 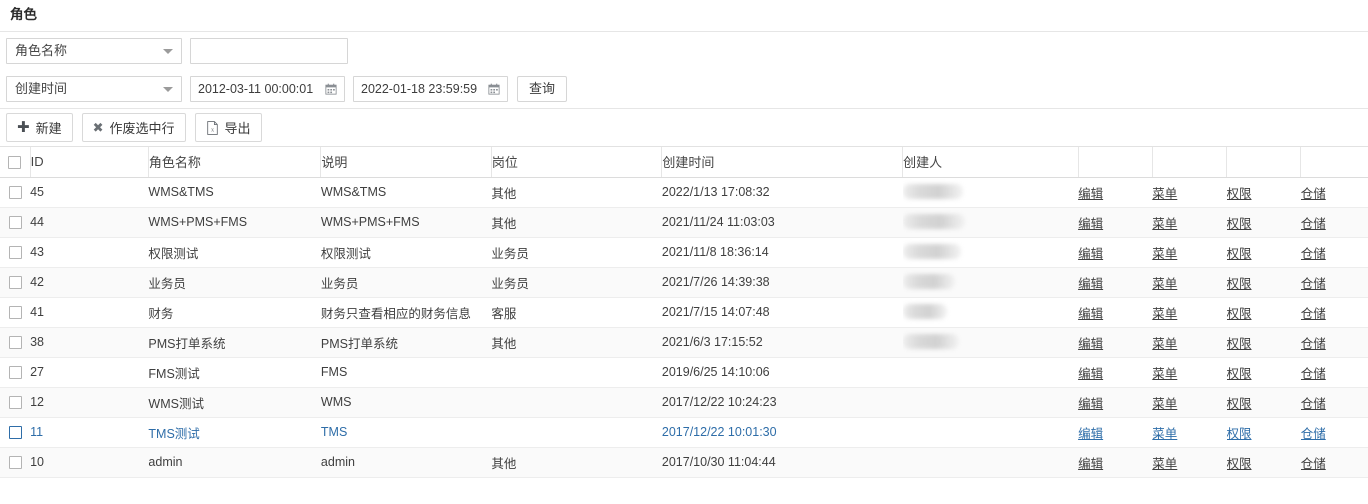 What do you see at coordinates (94, 51) in the screenshot?
I see `role-name-field-select: 角色名称` at bounding box center [94, 51].